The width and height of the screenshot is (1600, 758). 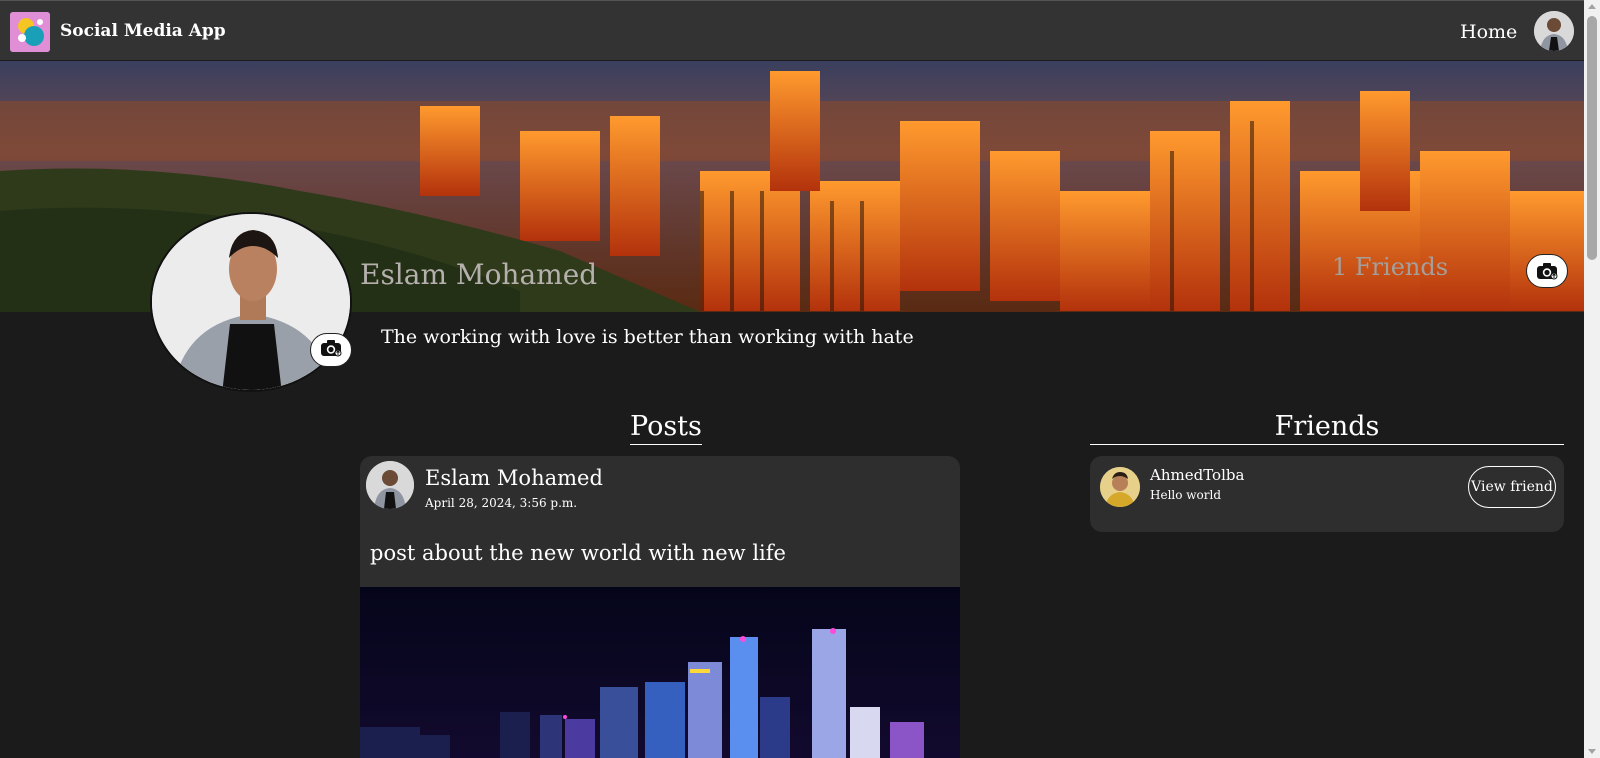 What do you see at coordinates (143, 31) in the screenshot?
I see `brand-title: Social Media App` at bounding box center [143, 31].